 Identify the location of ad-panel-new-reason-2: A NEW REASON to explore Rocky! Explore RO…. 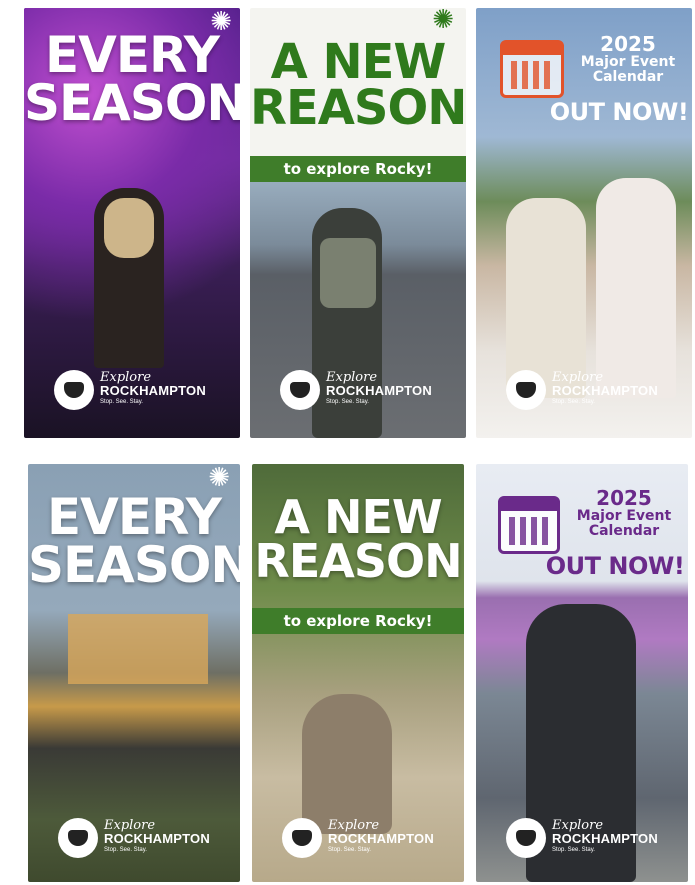
(358, 673).